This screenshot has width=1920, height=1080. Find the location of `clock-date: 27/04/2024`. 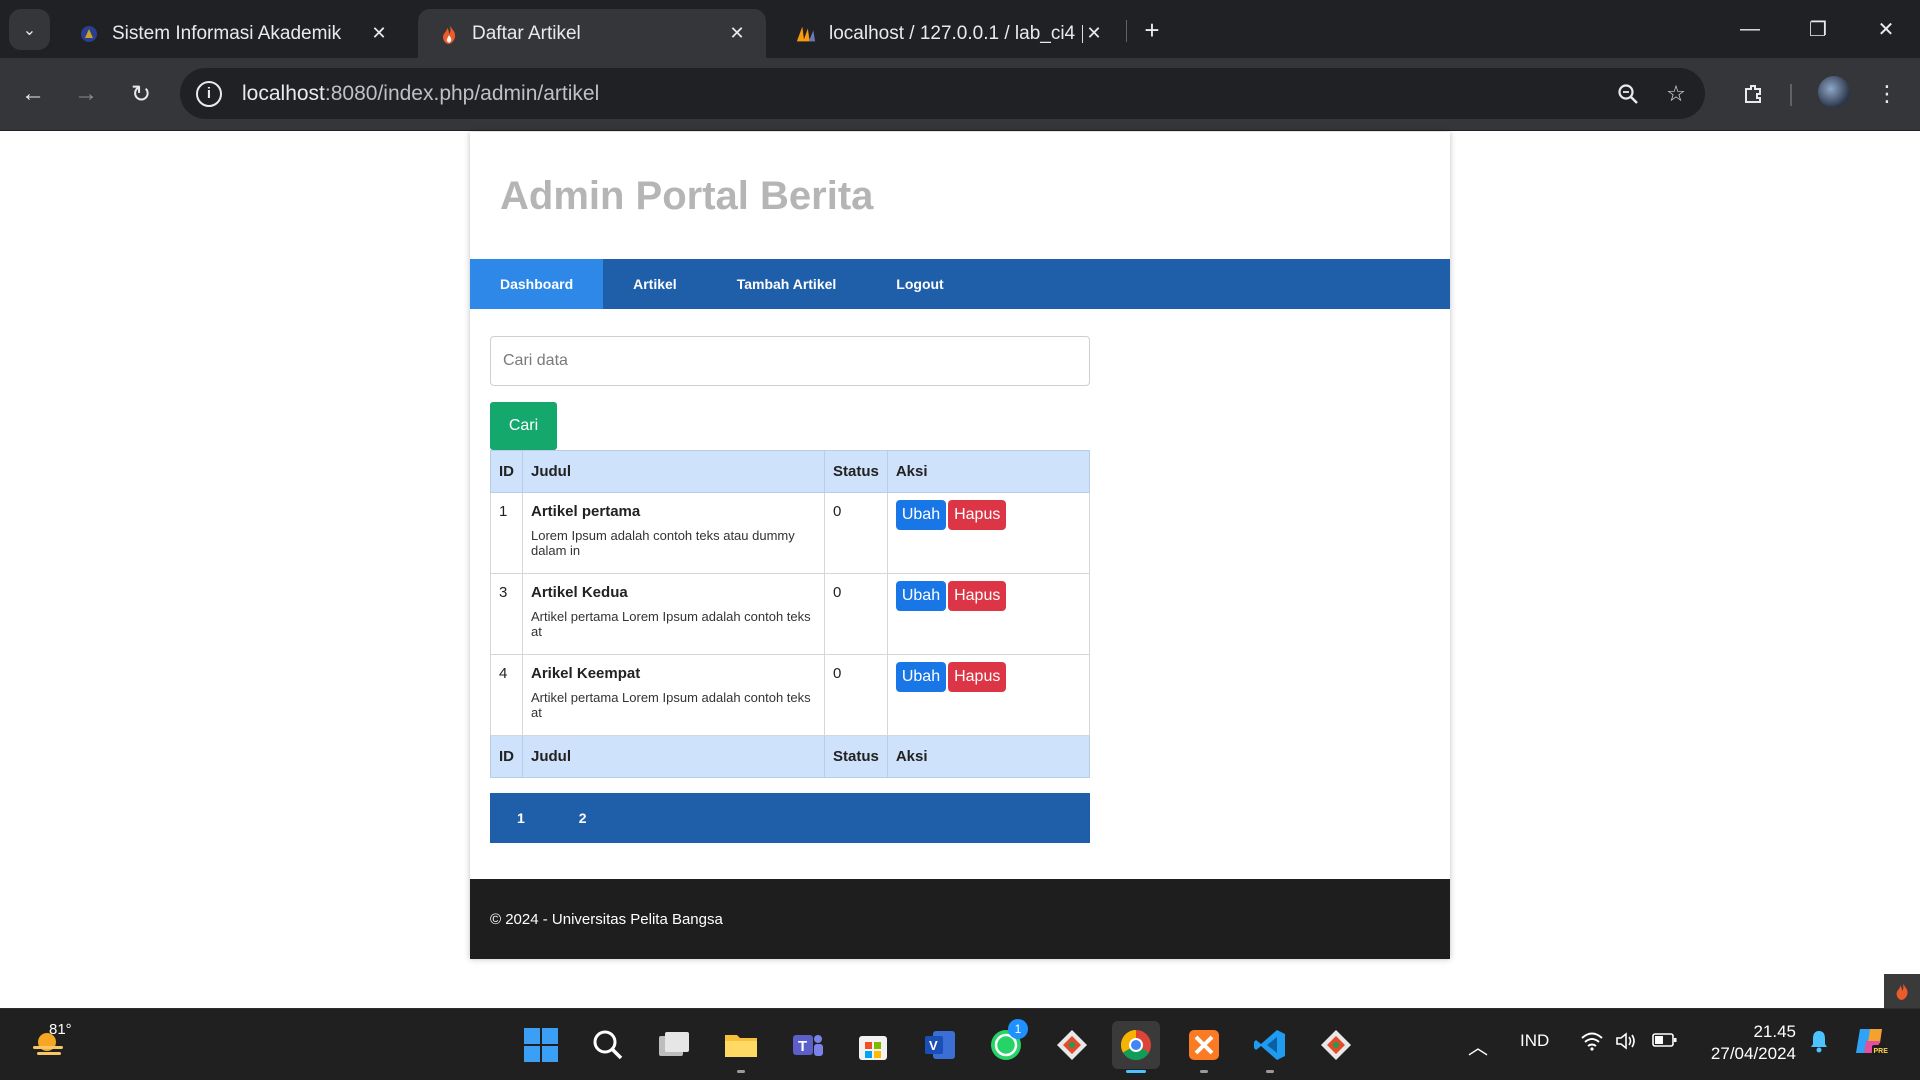

clock-date: 27/04/2024 is located at coordinates (1753, 1053).